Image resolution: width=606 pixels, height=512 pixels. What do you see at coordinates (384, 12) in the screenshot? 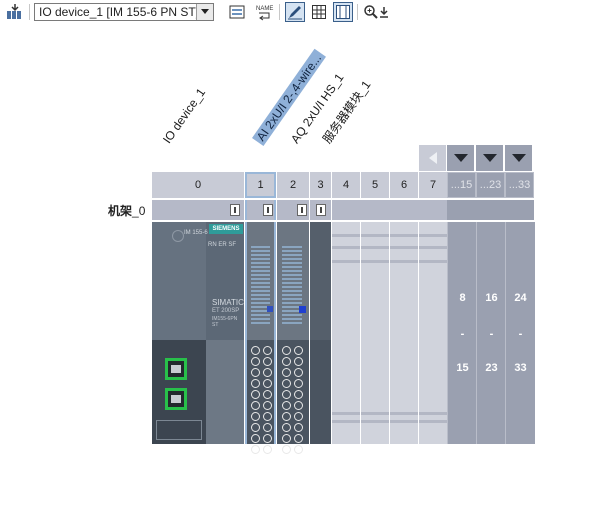
I see `download-icon` at bounding box center [384, 12].